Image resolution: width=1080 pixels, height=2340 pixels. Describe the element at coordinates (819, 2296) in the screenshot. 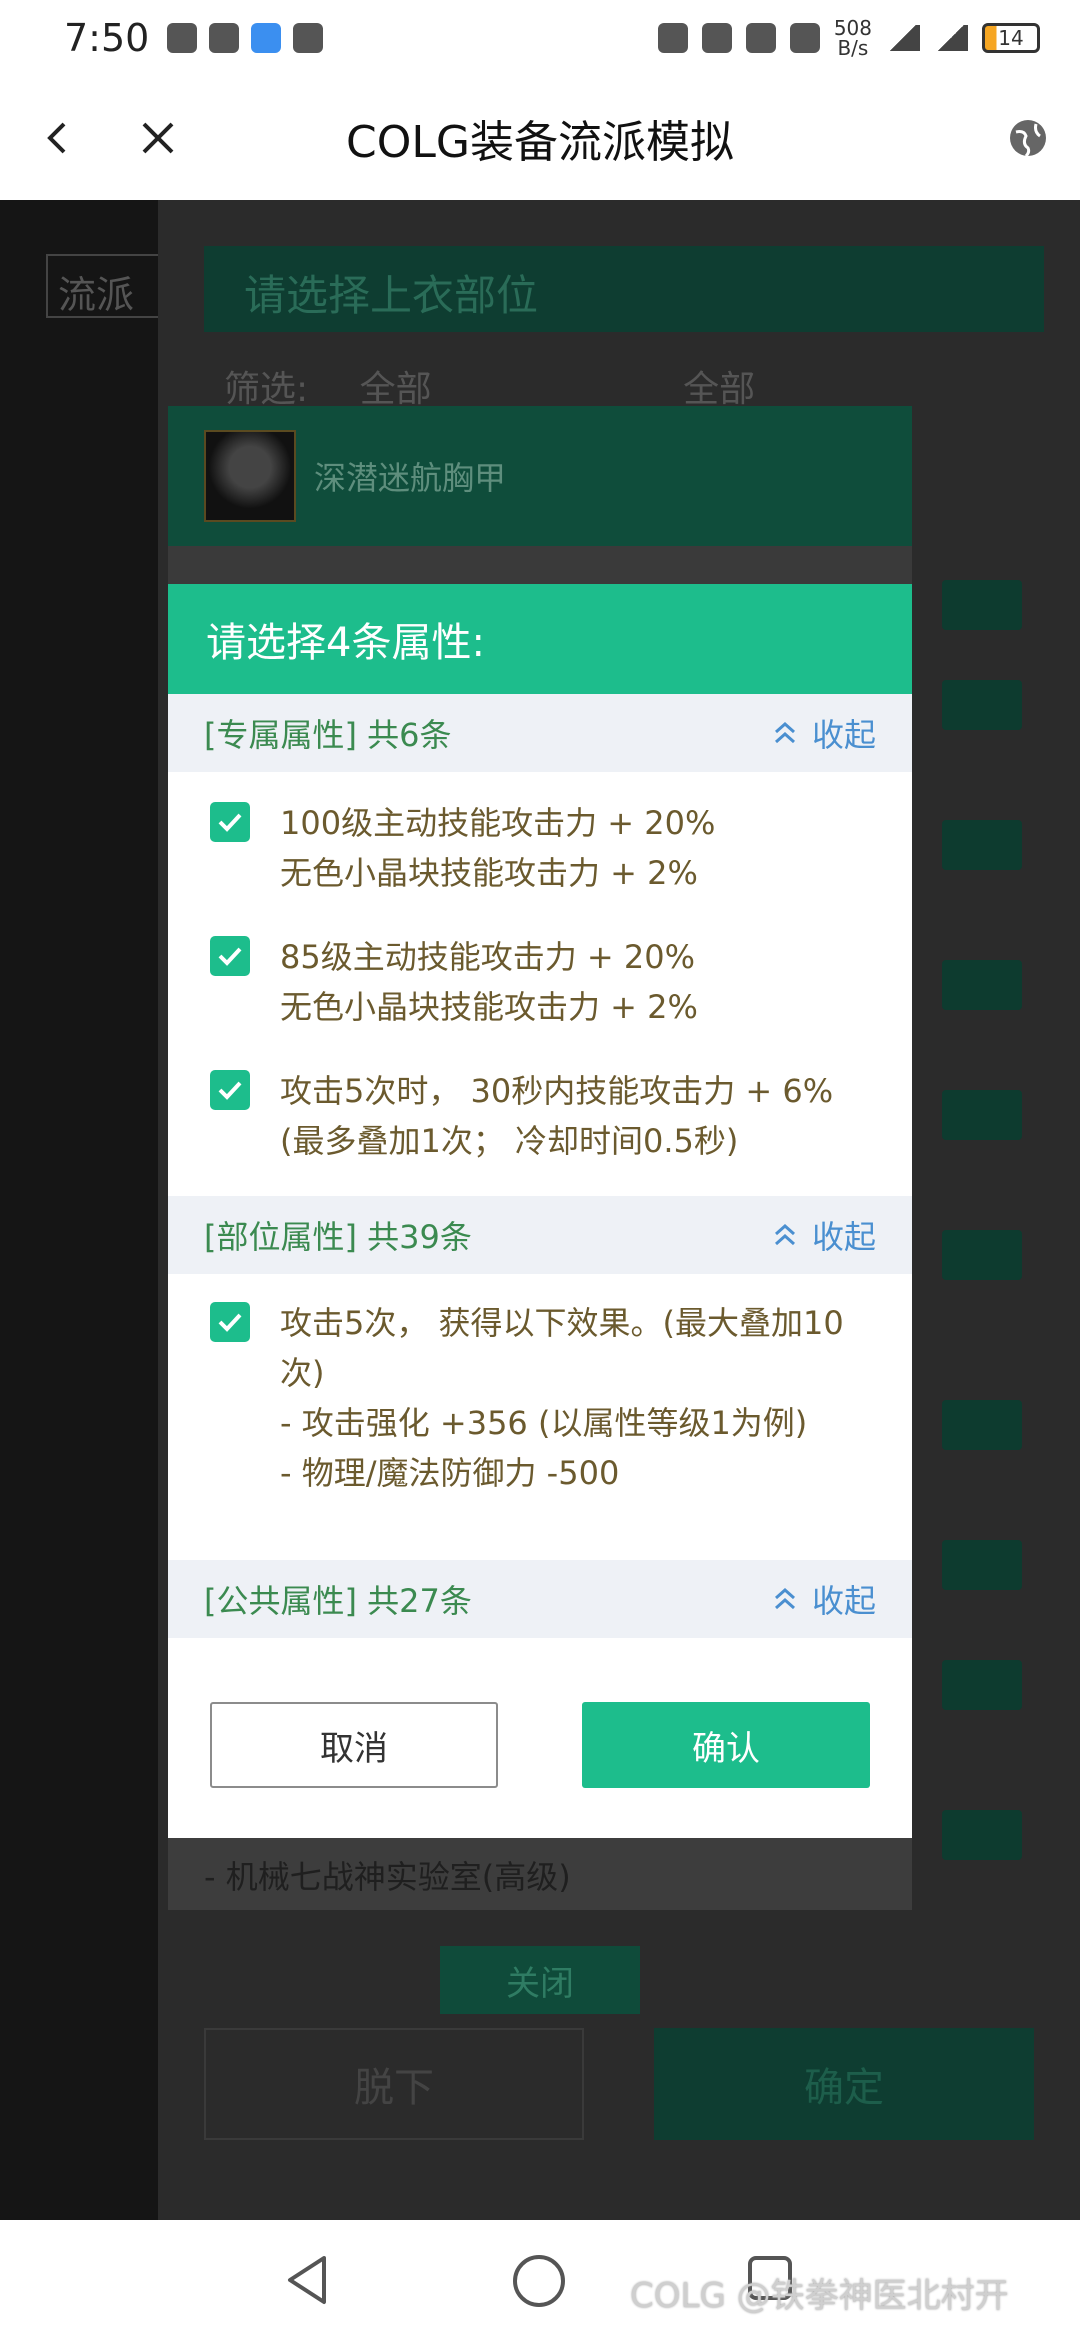

I see `watermark: COLG @铁拳神医北村开` at that location.